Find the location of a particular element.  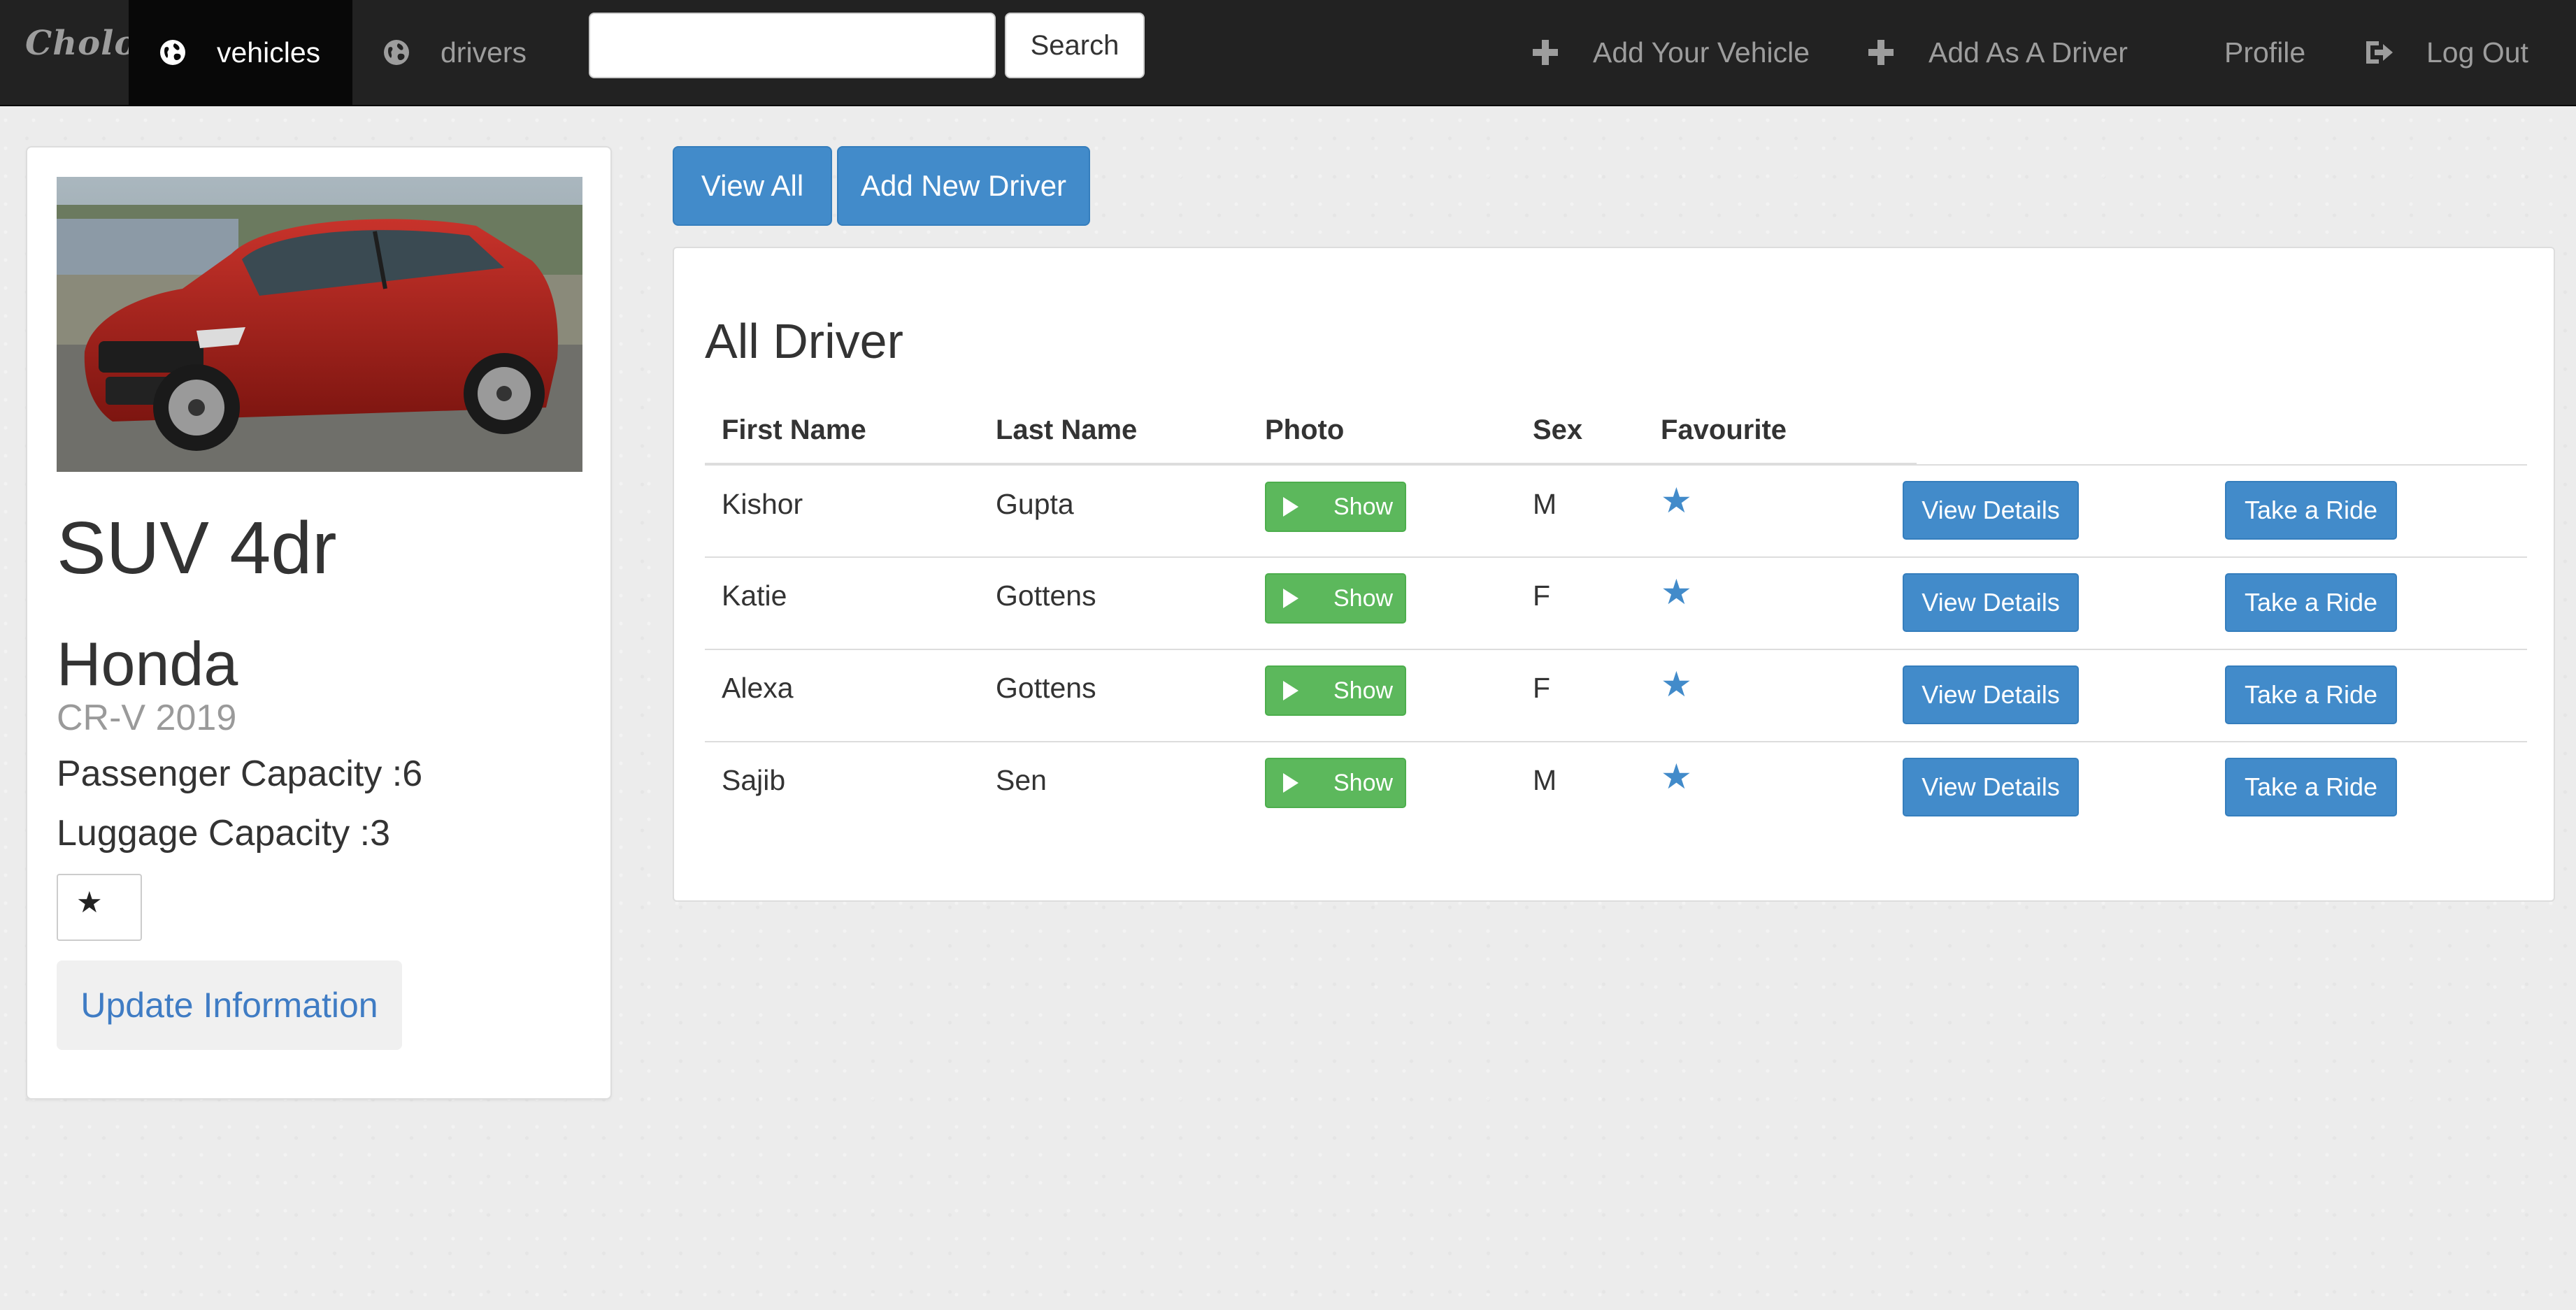

vehicle-type: SUV 4dr is located at coordinates (197, 548).